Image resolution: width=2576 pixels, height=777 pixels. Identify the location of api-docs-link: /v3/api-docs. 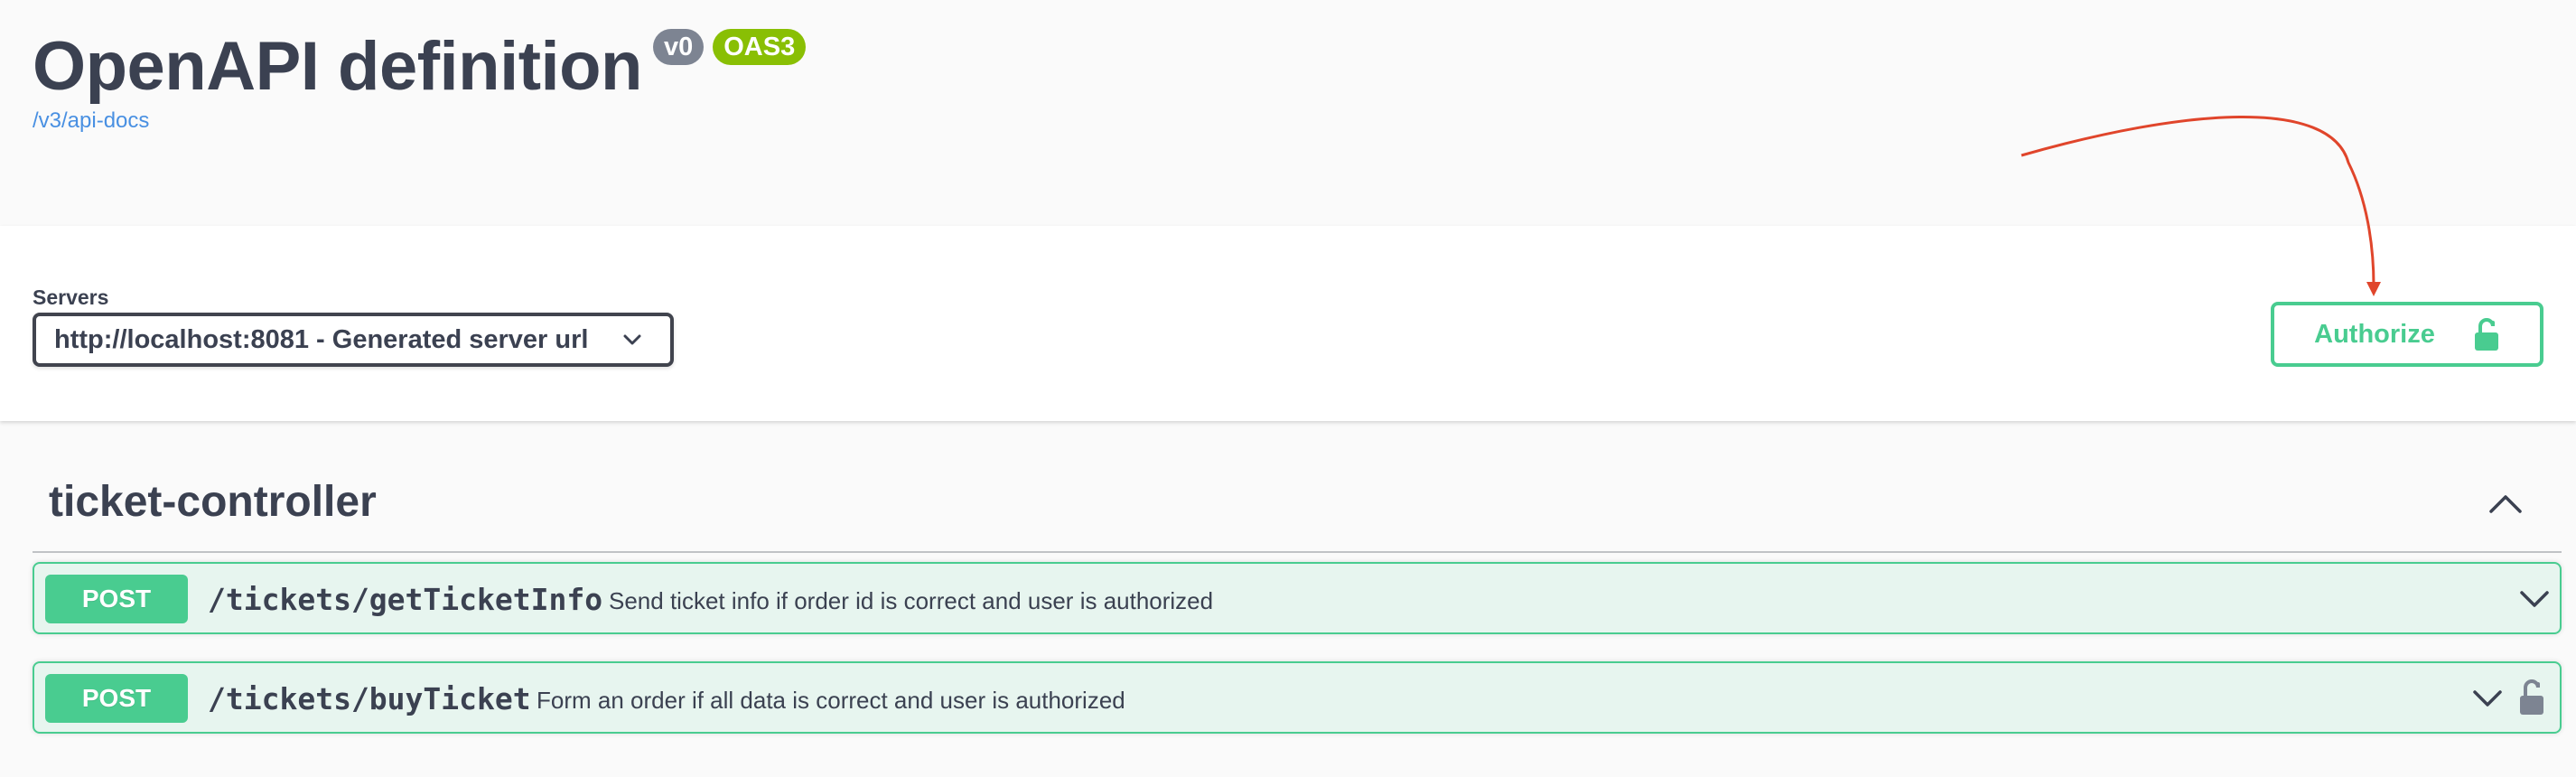
(91, 121).